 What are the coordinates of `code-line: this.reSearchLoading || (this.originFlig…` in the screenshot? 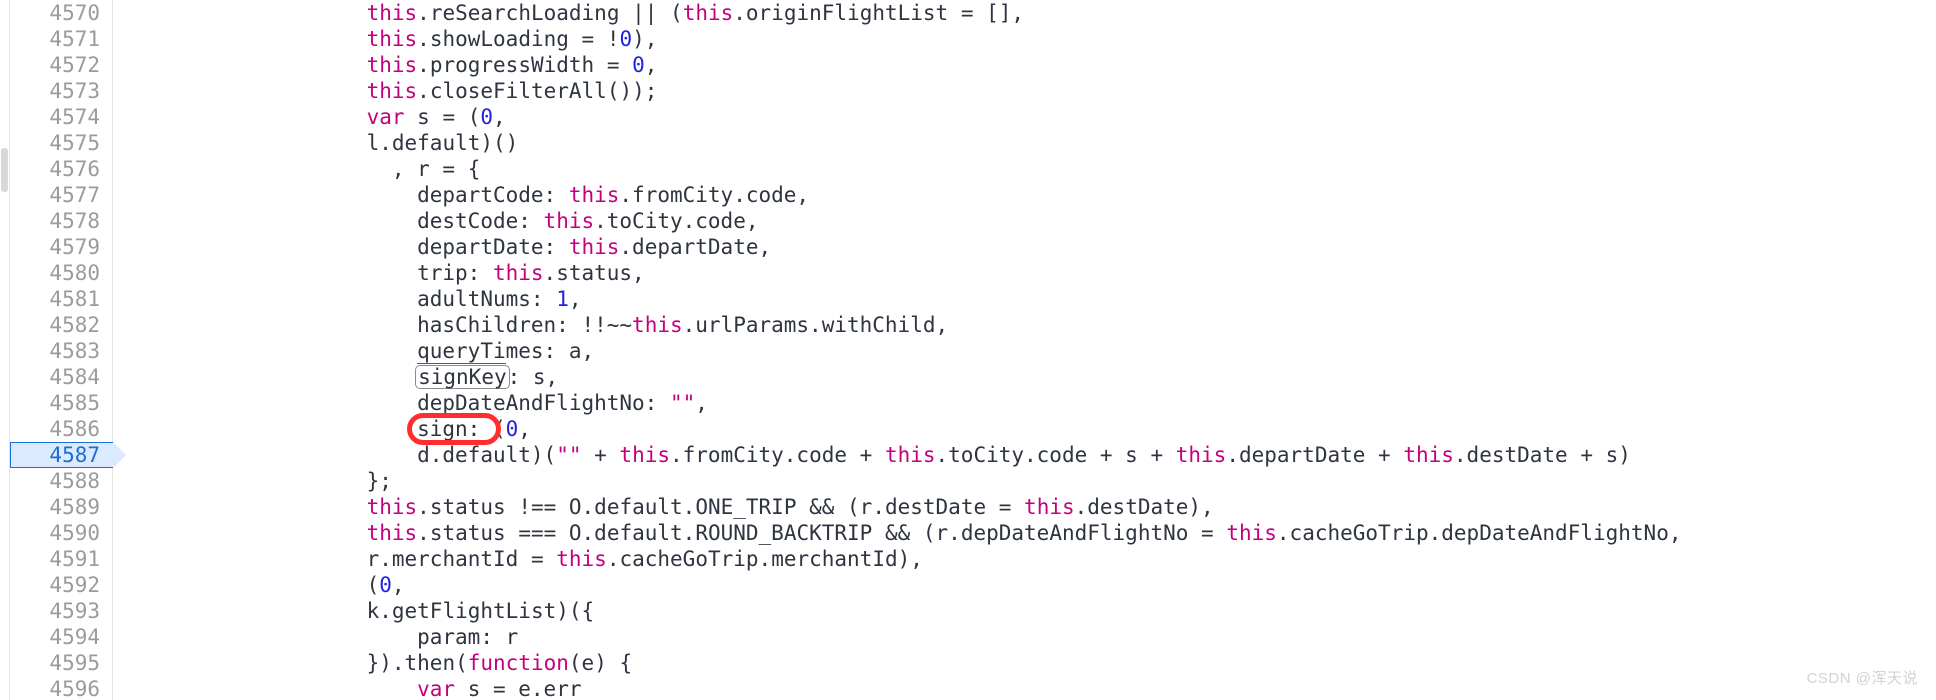 It's located at (897, 13).